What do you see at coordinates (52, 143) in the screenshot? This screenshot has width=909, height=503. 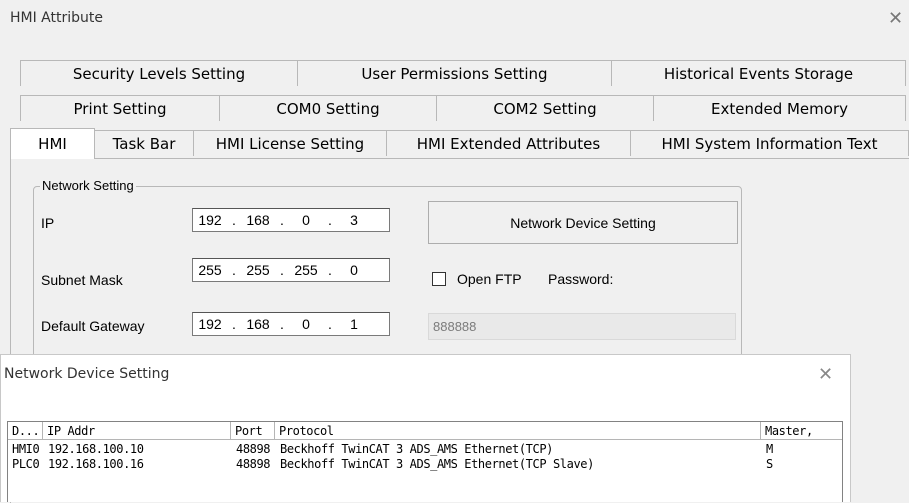 I see `tab-hmi: HMI` at bounding box center [52, 143].